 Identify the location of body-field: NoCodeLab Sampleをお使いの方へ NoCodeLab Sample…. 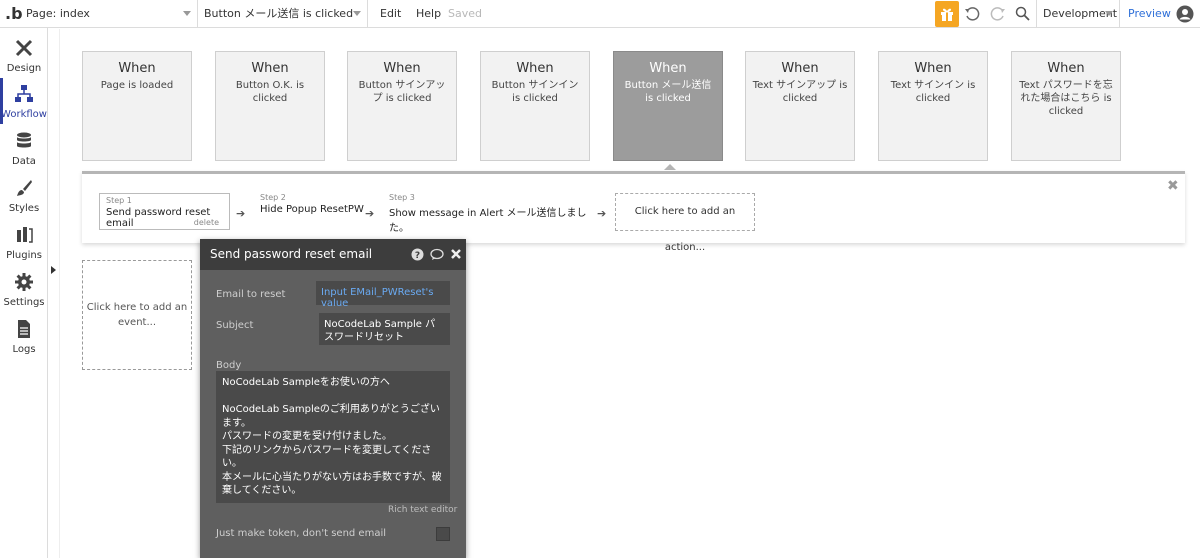
(333, 437).